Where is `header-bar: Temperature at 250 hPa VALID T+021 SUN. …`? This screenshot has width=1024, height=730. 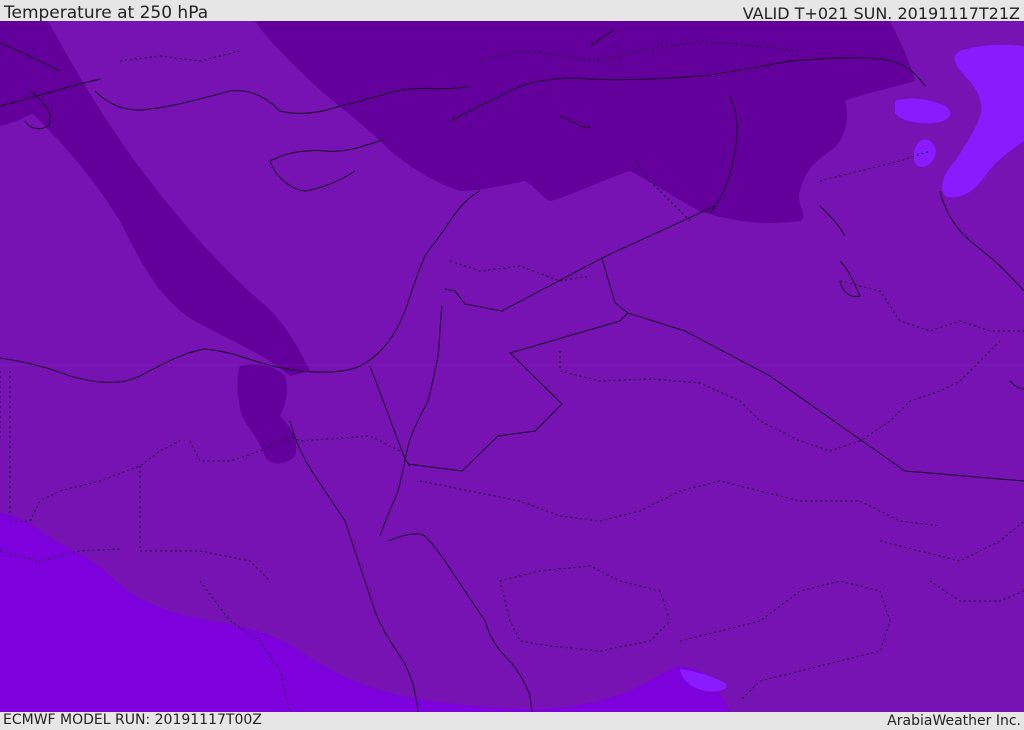 header-bar: Temperature at 250 hPa VALID T+021 SUN. … is located at coordinates (512, 11).